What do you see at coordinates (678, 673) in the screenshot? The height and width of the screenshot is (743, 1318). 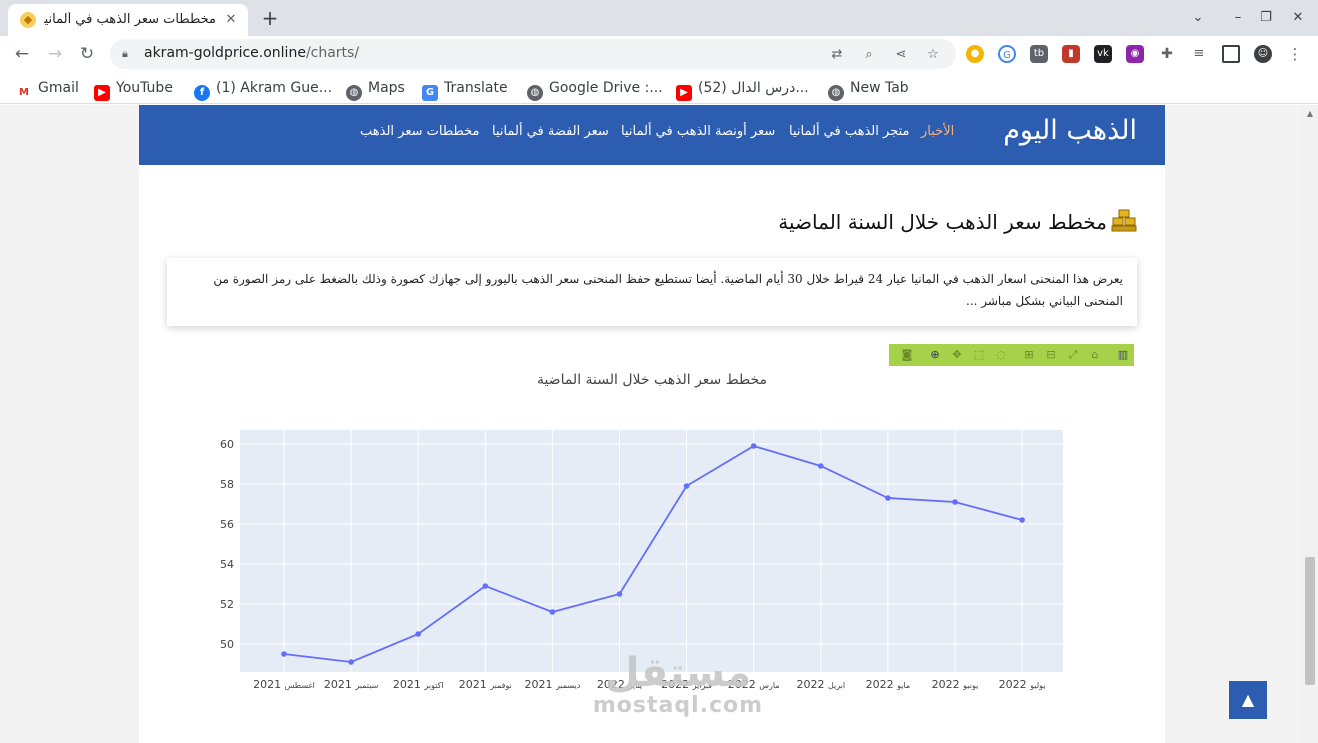 I see `watermark-arabic: مستقل` at bounding box center [678, 673].